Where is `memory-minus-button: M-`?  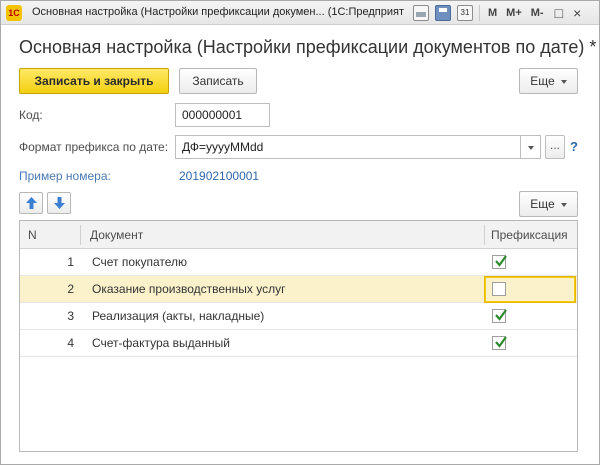
memory-minus-button: M- is located at coordinates (537, 13).